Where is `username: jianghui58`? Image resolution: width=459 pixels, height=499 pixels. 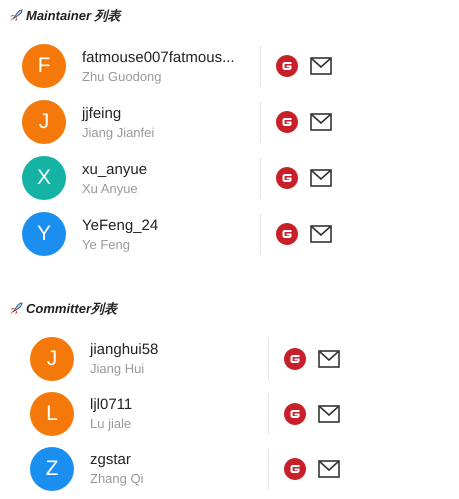 username: jianghui58 is located at coordinates (125, 349).